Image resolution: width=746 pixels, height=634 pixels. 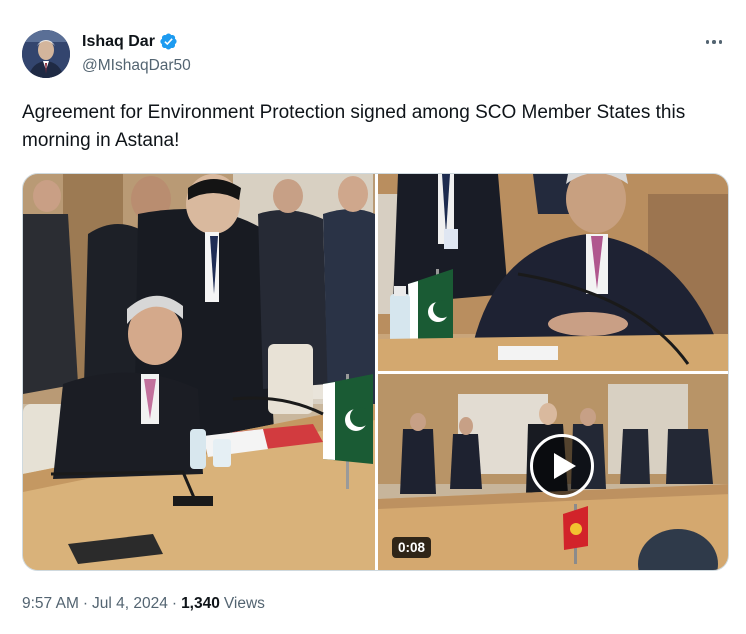 I want to click on play-icon, so click(x=565, y=466).